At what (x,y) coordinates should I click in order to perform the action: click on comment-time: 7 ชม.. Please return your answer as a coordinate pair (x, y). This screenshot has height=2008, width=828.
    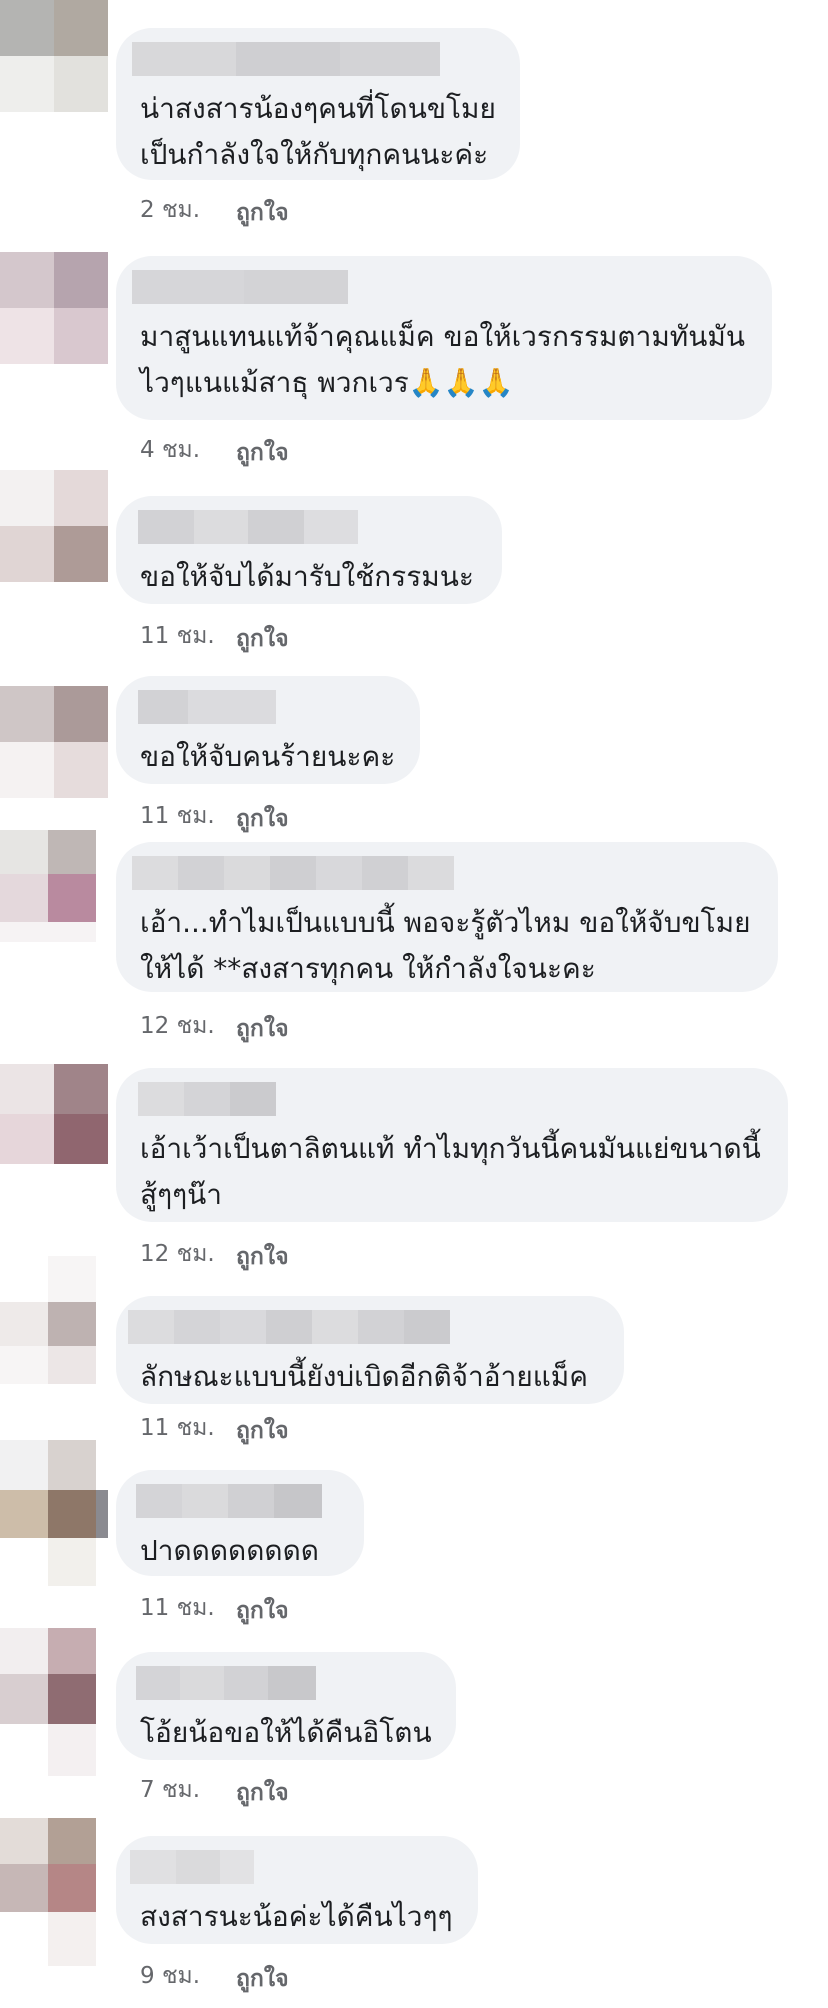
    Looking at the image, I should click on (170, 1790).